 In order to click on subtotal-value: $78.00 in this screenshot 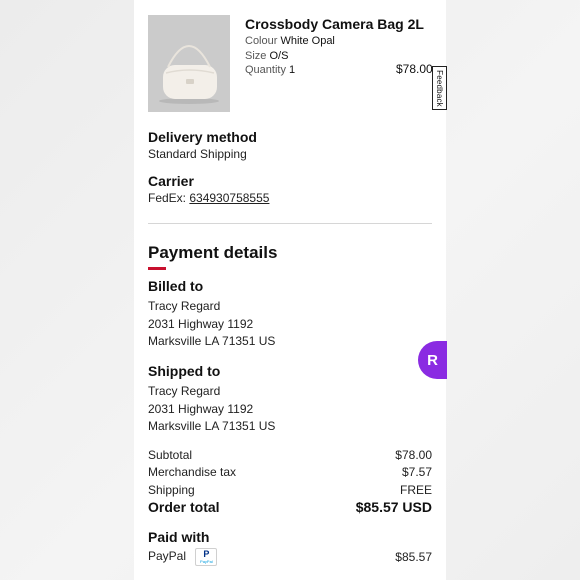, I will do `click(413, 455)`.